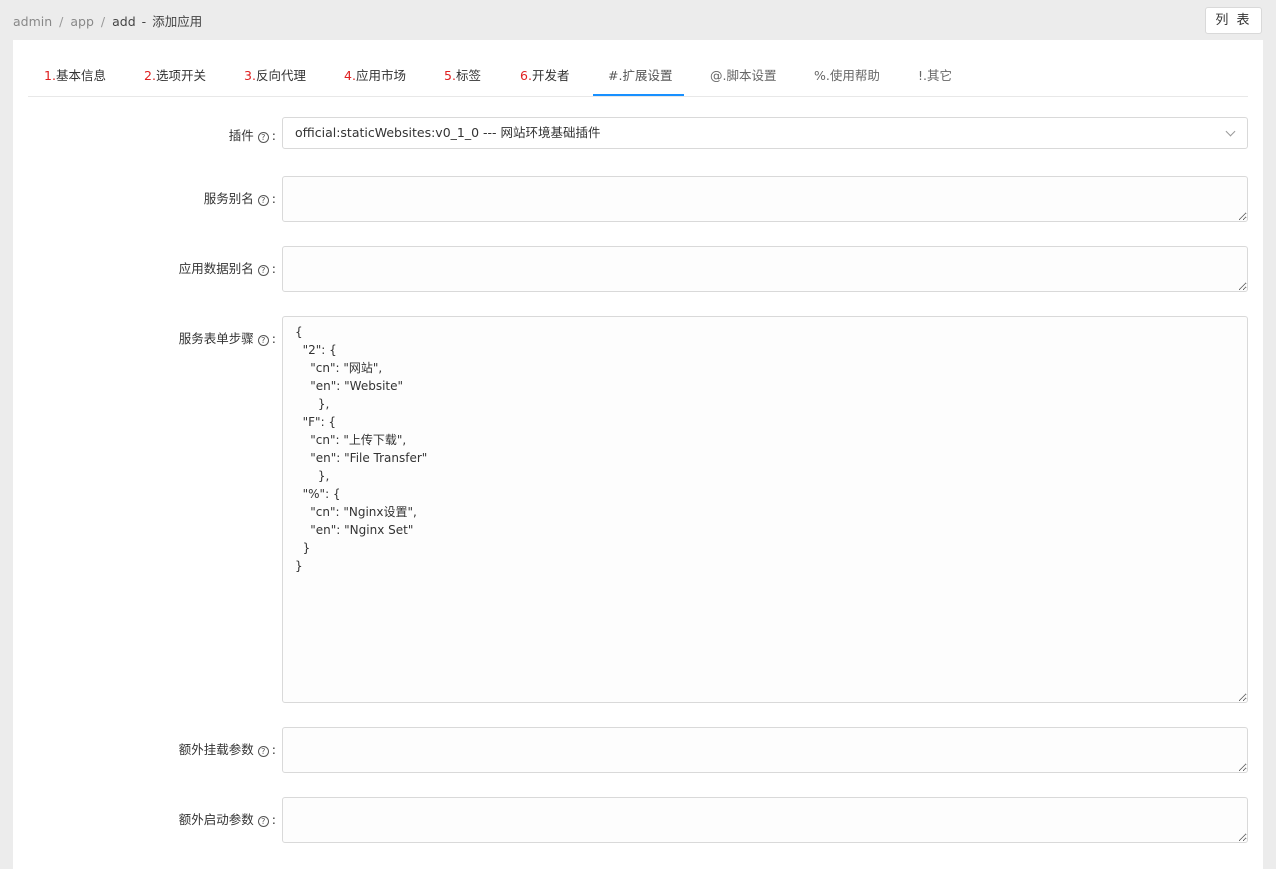 The height and width of the screenshot is (869, 1276). Describe the element at coordinates (1233, 20) in the screenshot. I see `list-button: 列 表` at that location.